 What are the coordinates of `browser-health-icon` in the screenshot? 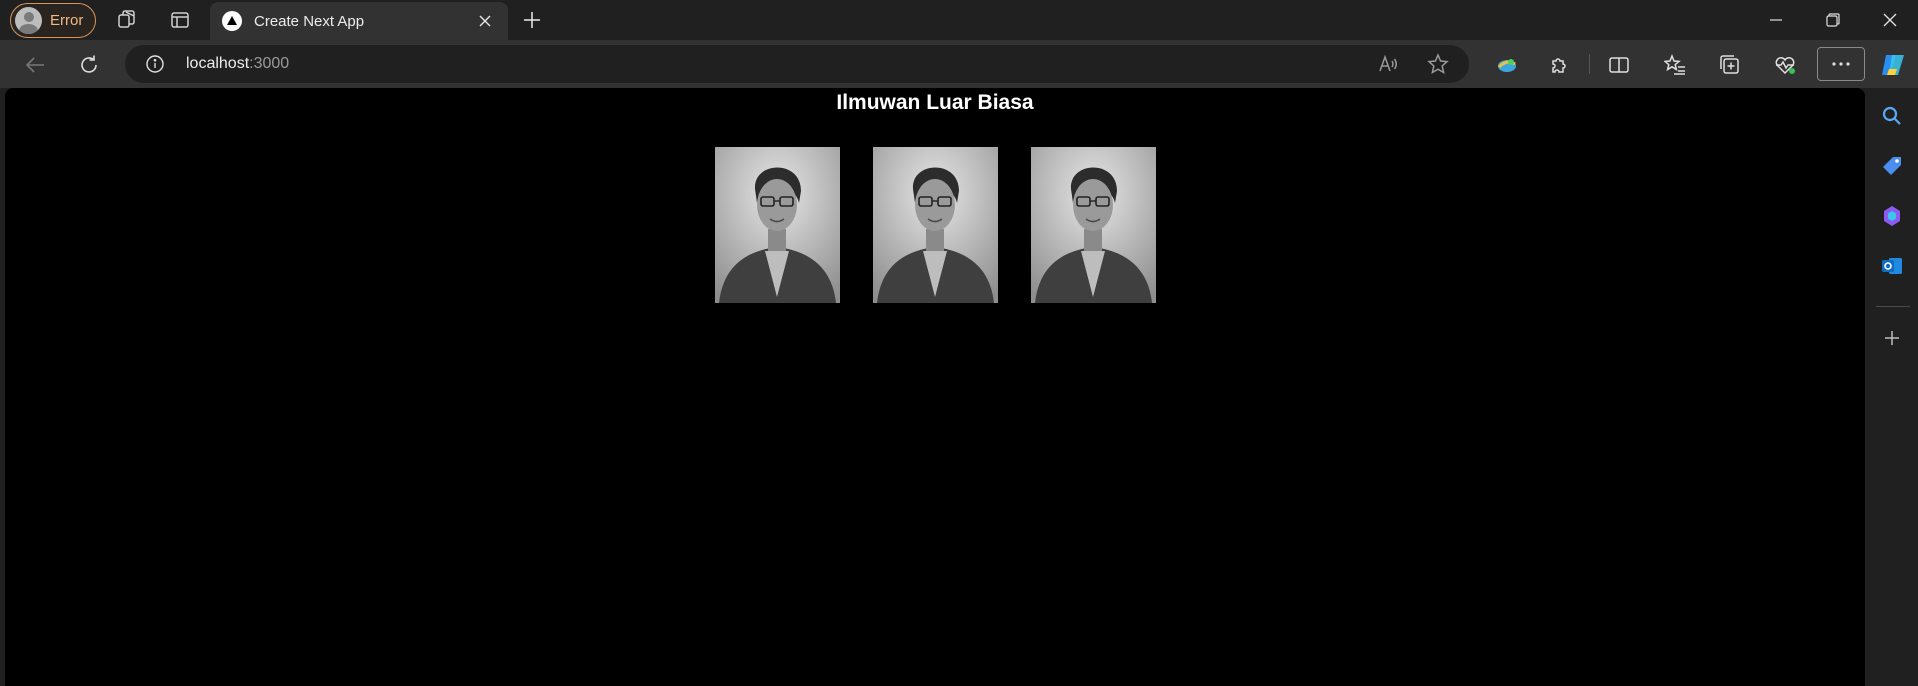 It's located at (1785, 65).